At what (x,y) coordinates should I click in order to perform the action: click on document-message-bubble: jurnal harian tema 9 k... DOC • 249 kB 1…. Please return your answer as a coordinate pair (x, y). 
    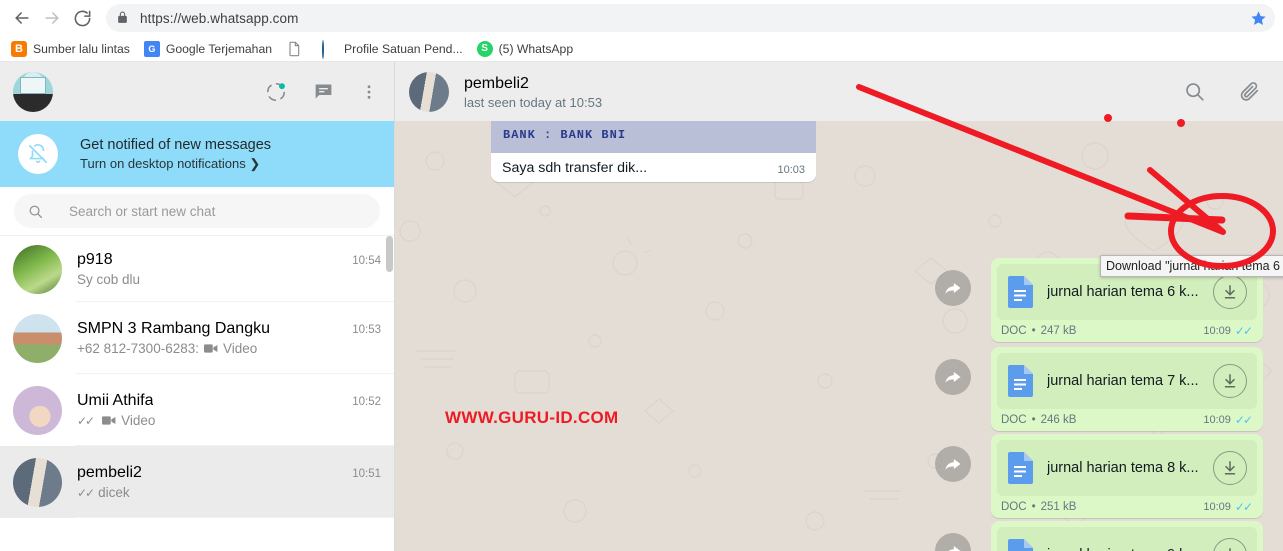
    Looking at the image, I should click on (1127, 536).